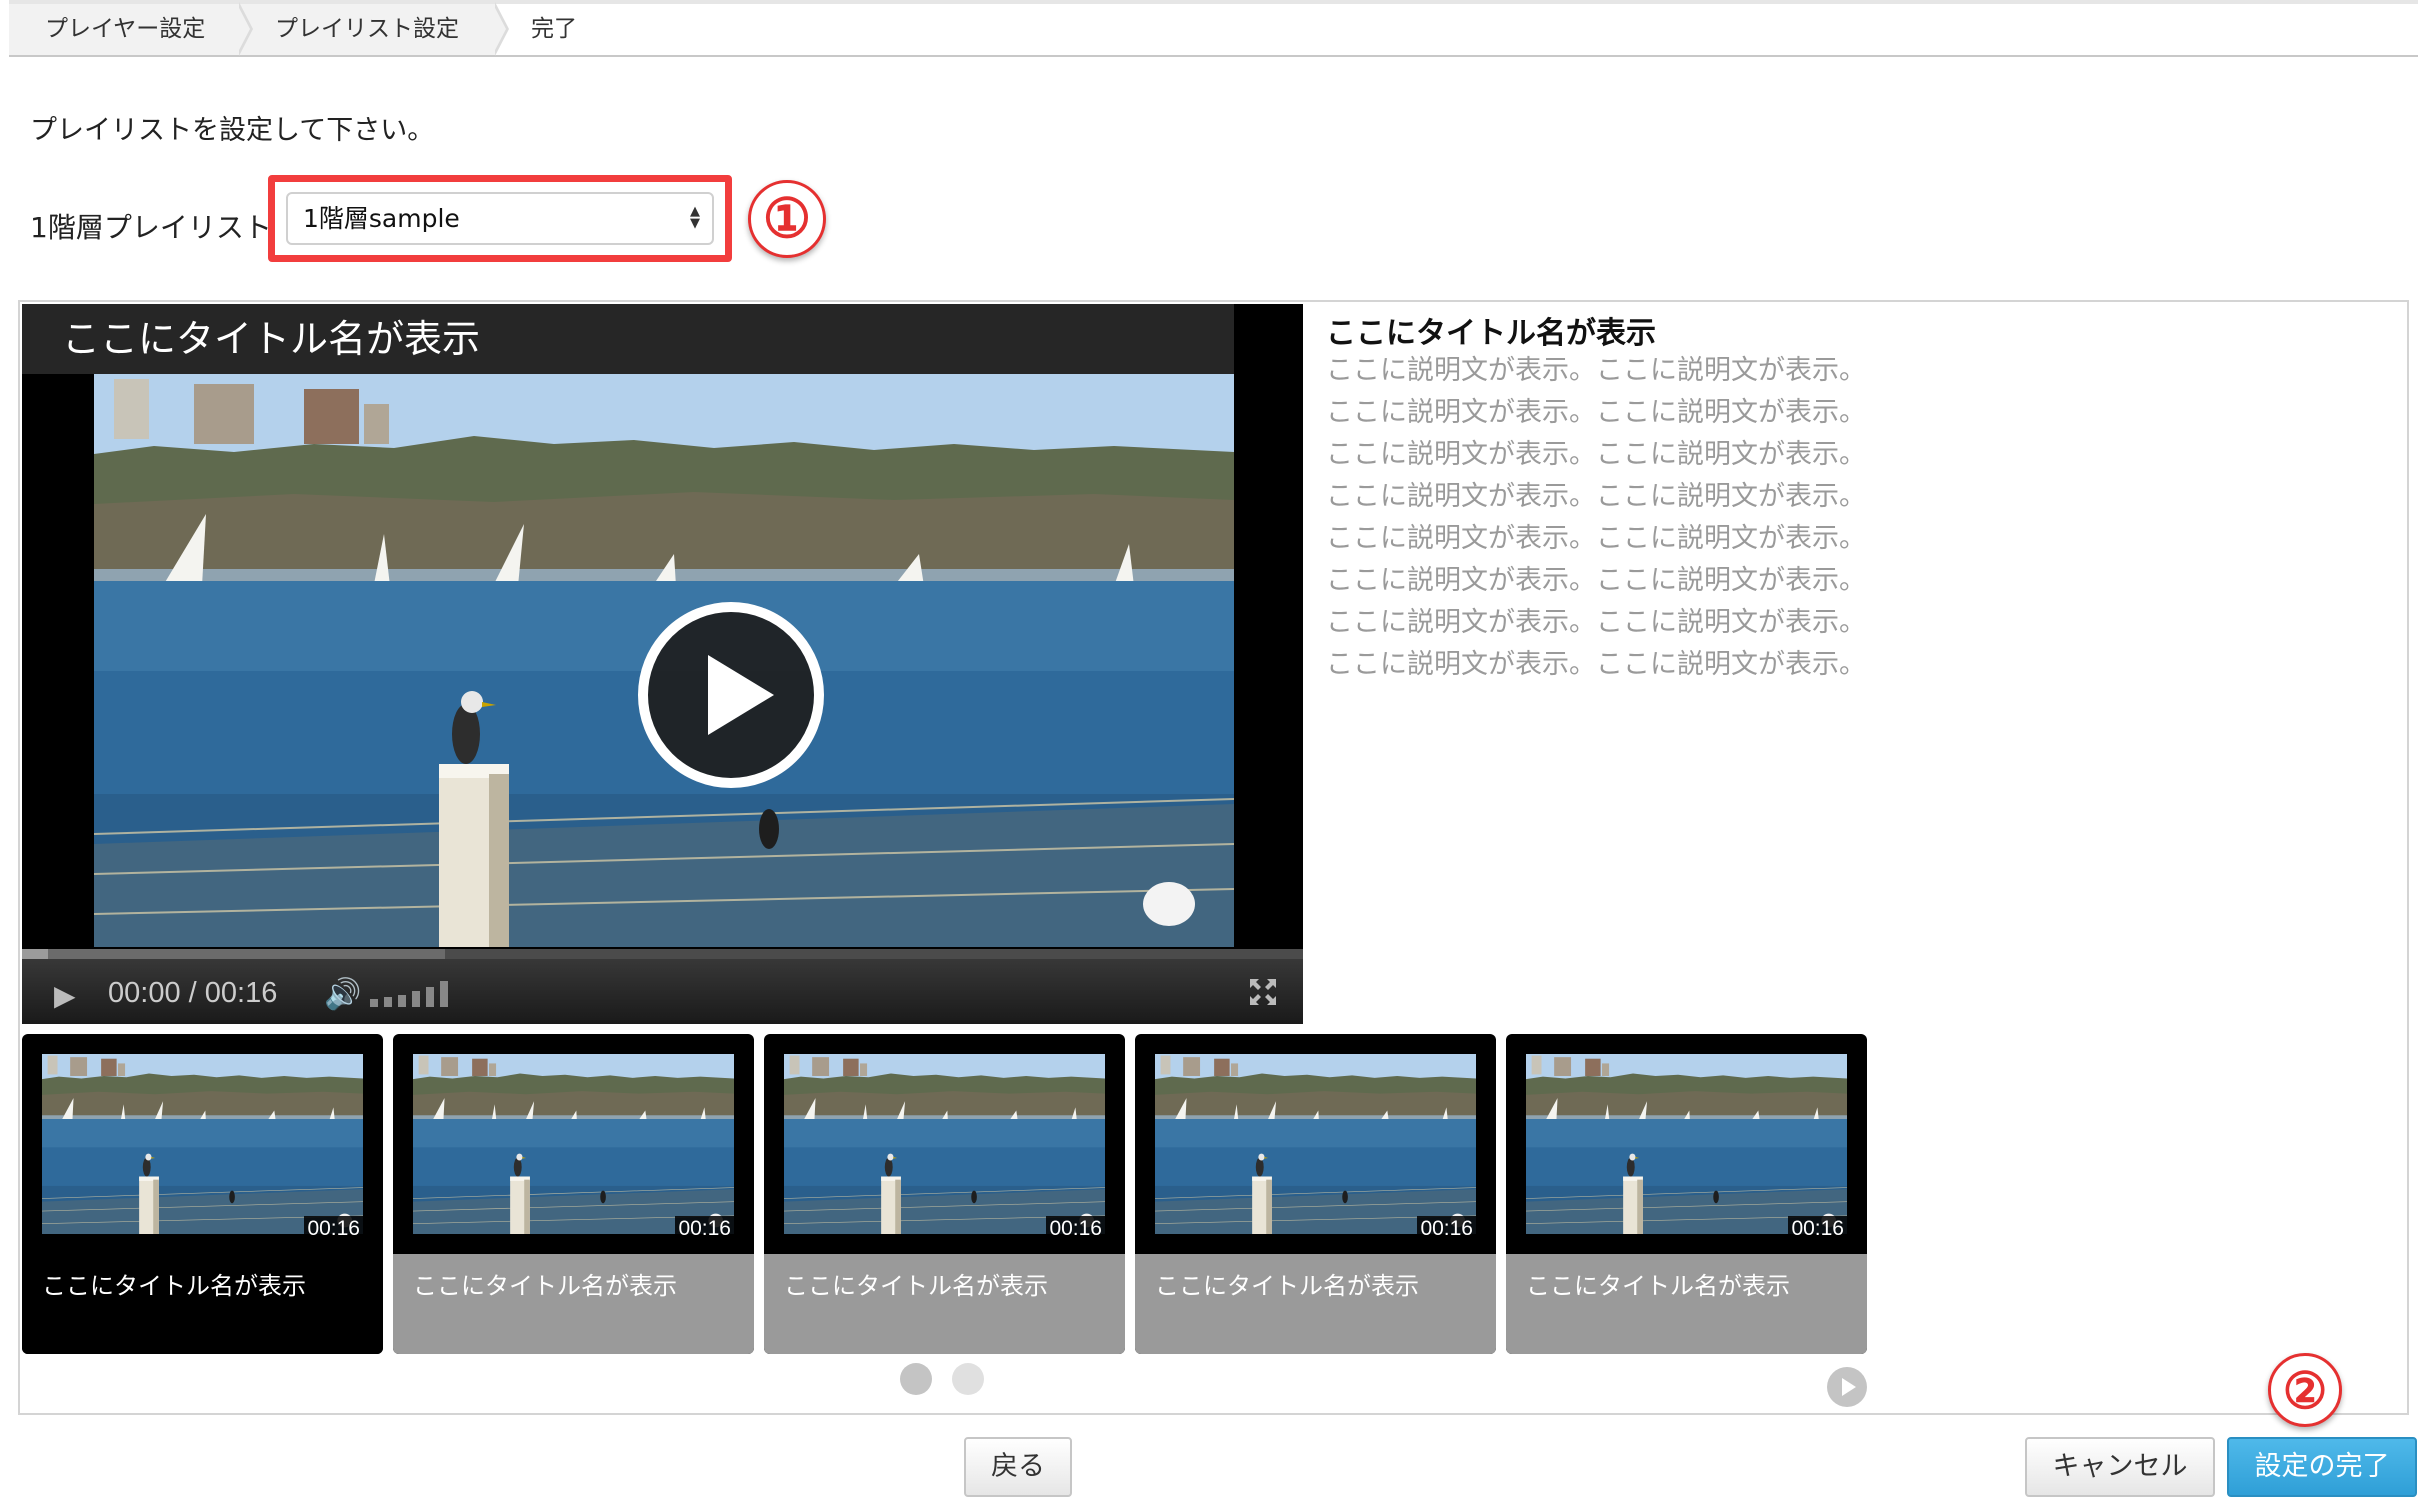 The image size is (2426, 1500). What do you see at coordinates (695, 217) in the screenshot?
I see `select-arrows-icon: ▲ ▼` at bounding box center [695, 217].